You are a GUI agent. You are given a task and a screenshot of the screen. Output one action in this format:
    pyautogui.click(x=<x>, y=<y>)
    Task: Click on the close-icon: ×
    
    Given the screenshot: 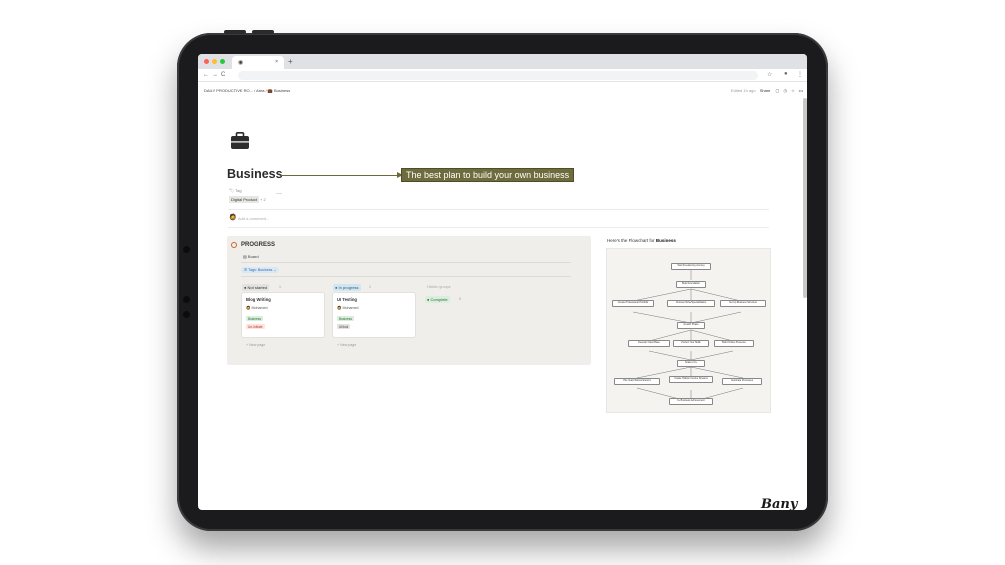 What is the action you would take?
    pyautogui.click(x=276, y=62)
    